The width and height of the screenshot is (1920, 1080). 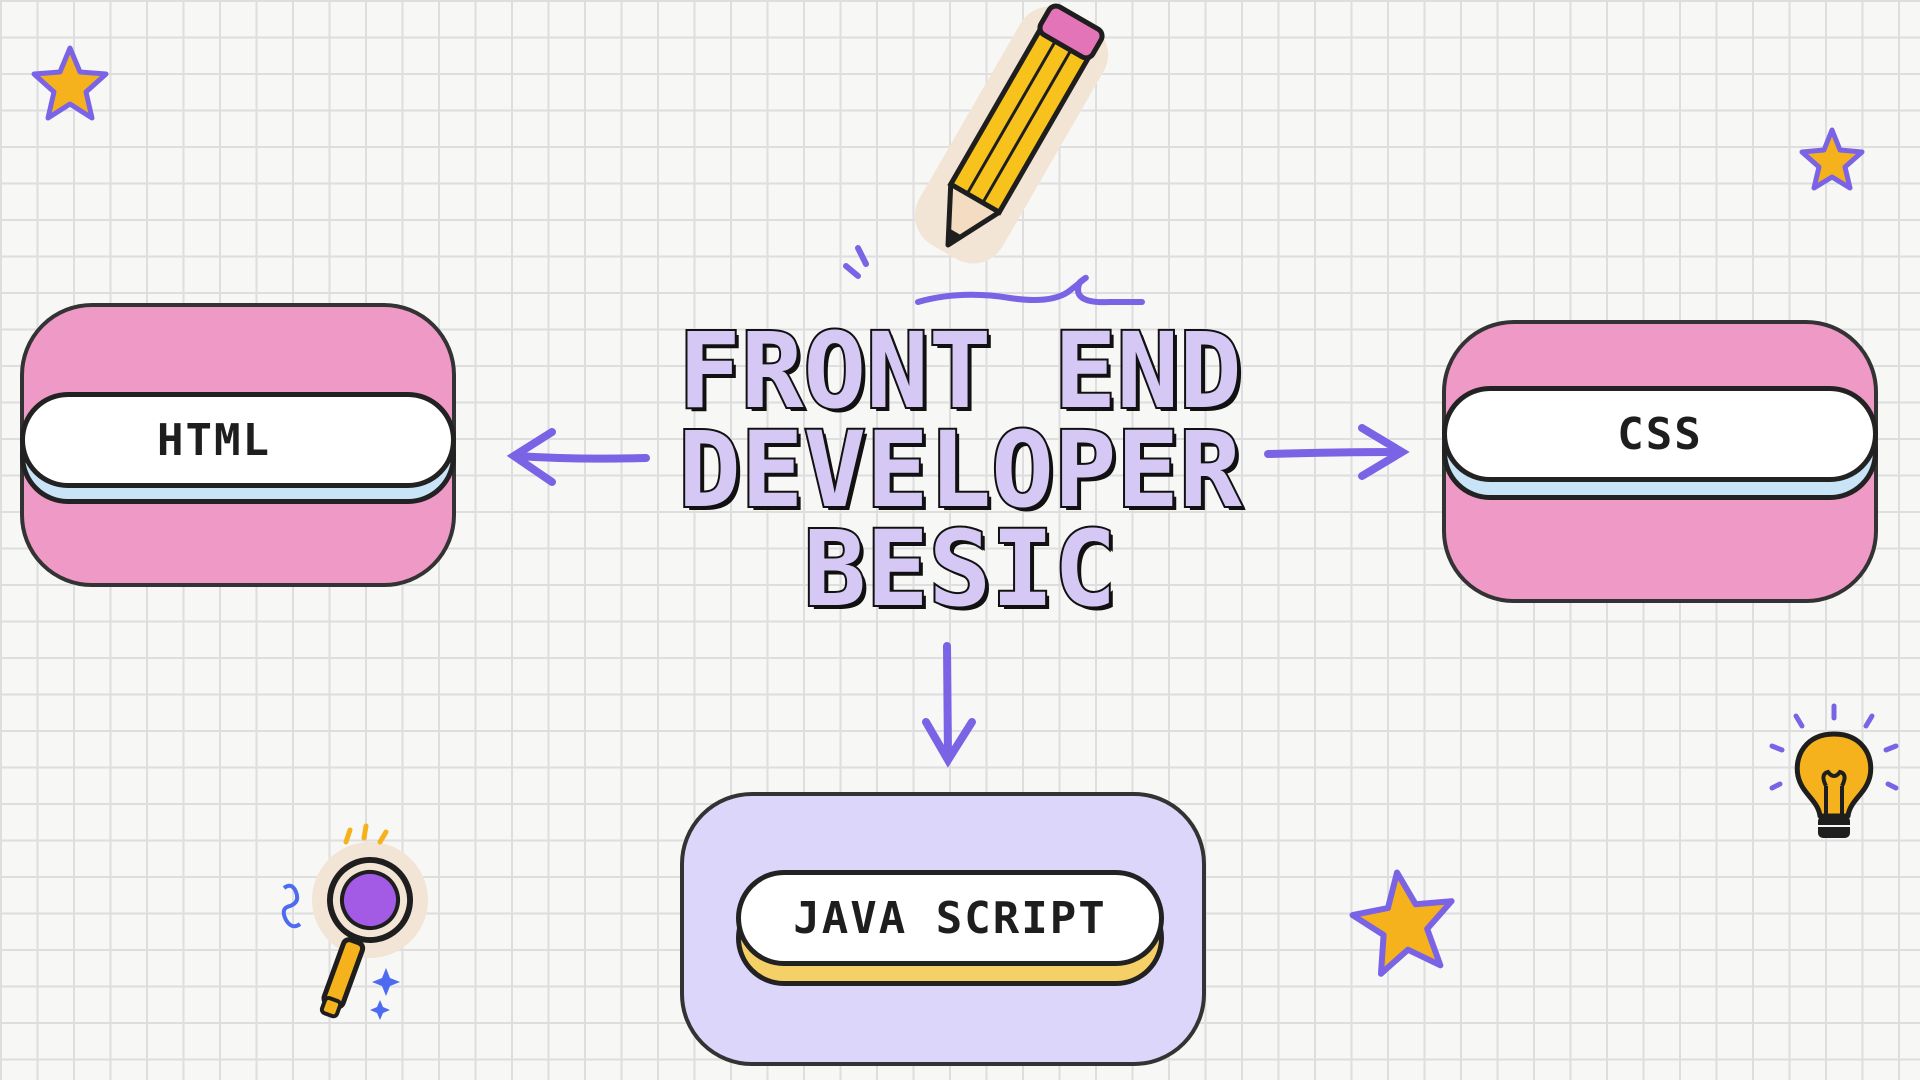 I want to click on magnifier-icon, so click(x=370, y=930).